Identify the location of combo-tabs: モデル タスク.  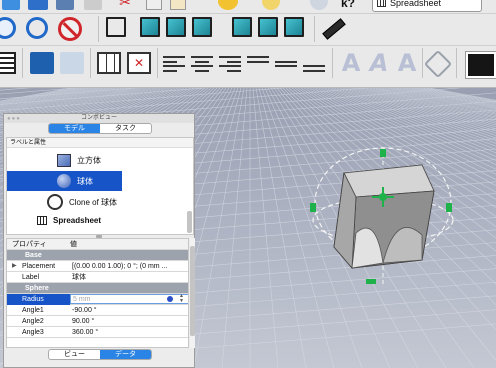
(100, 128).